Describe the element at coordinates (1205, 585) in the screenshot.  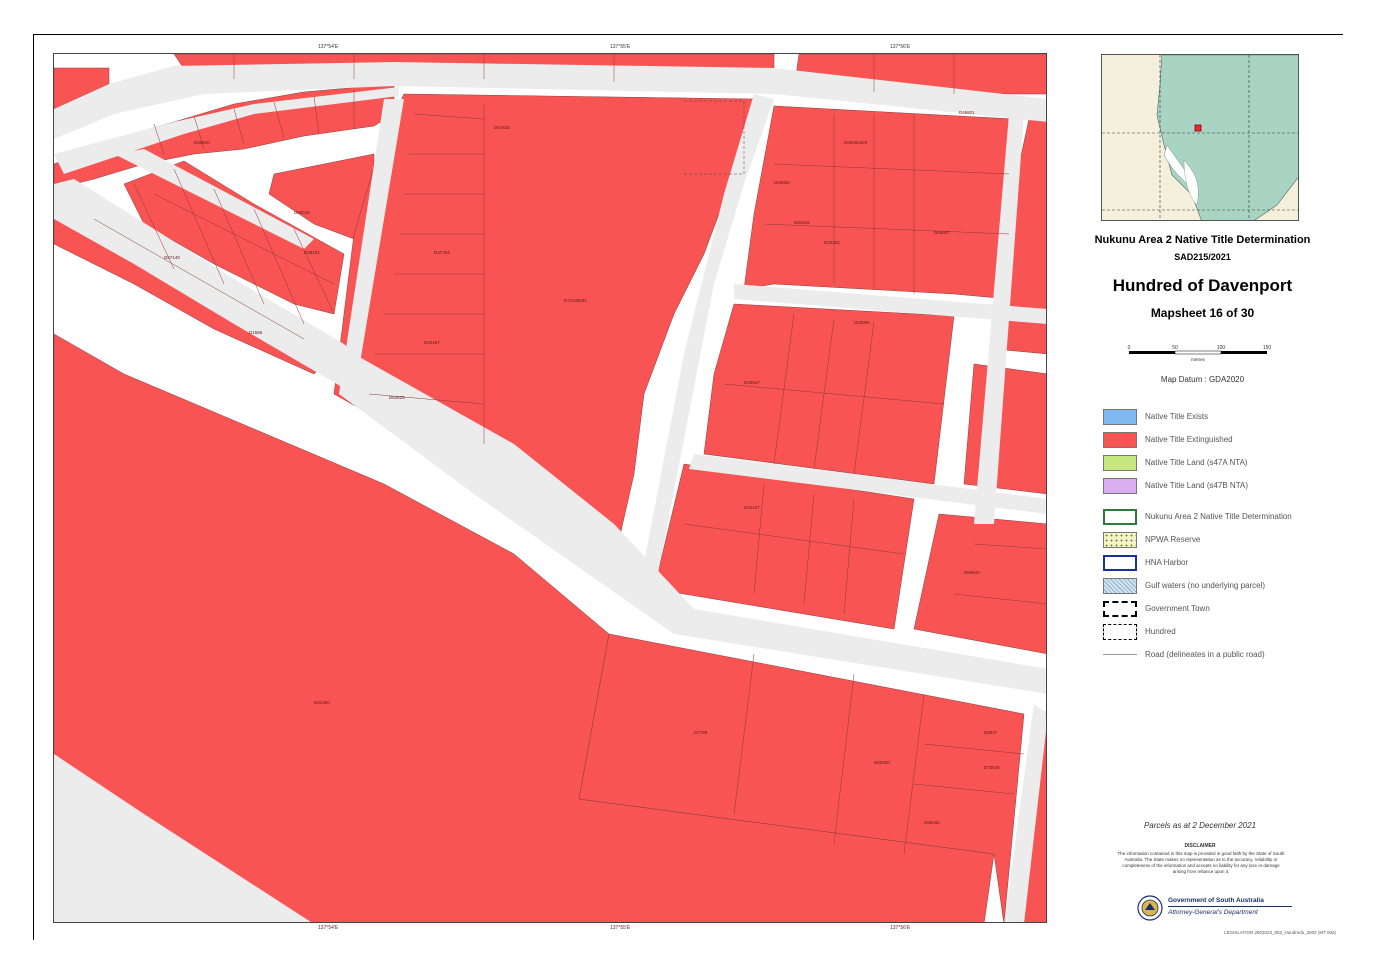
I see `legend-label: Gulf waters (no underlying parcel)` at that location.